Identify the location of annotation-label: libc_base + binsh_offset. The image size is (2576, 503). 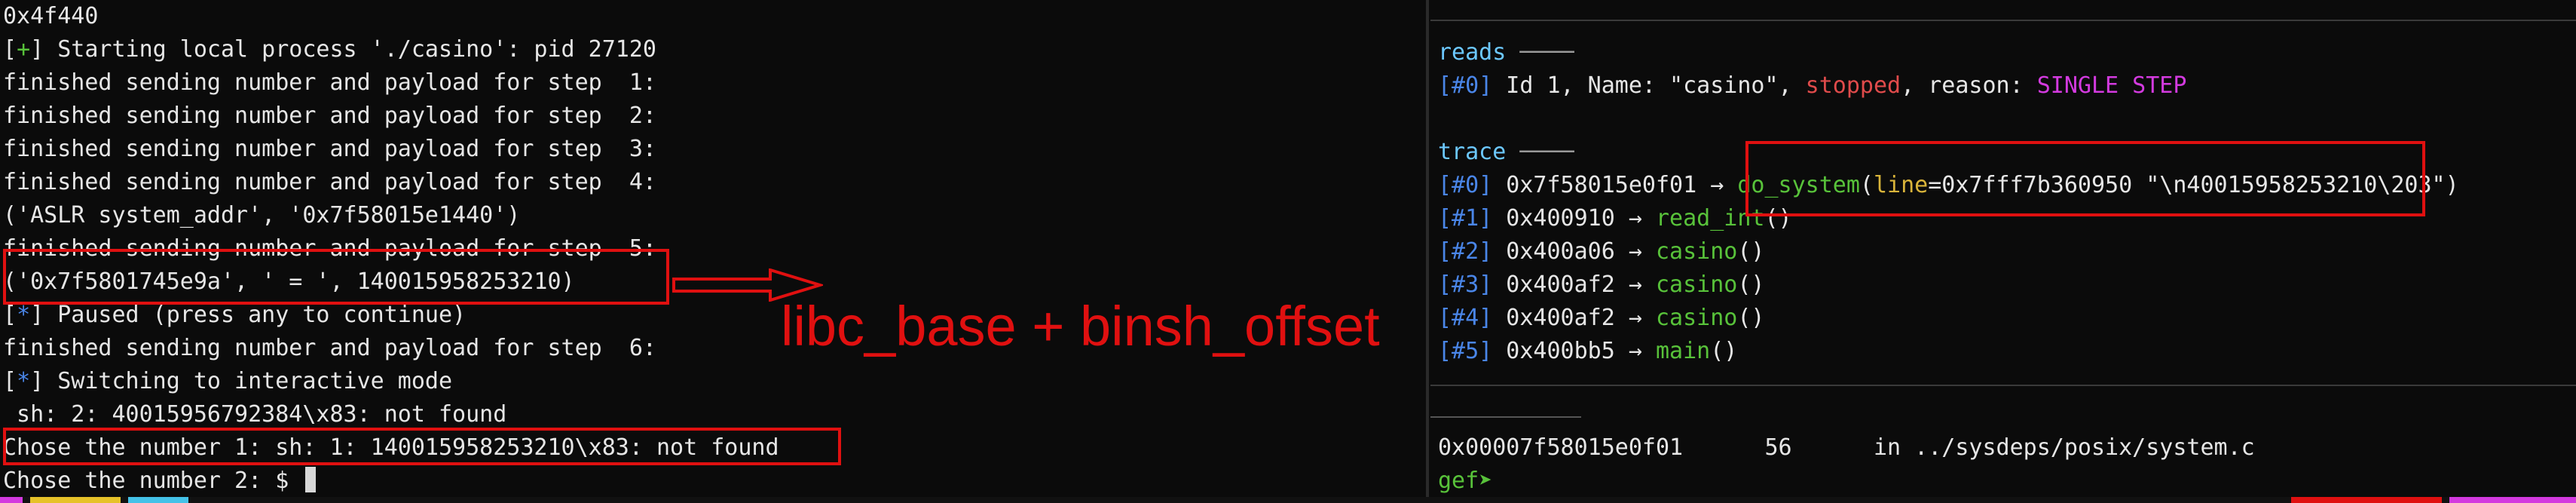
(1081, 326).